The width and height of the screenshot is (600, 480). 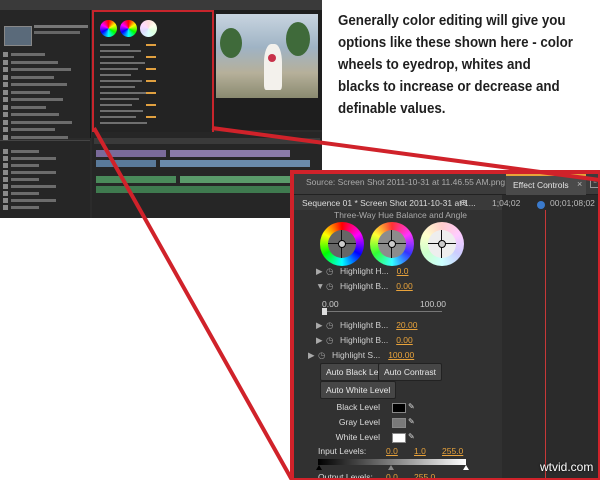 I want to click on mini-midtones-wheel, so click(x=128, y=28).